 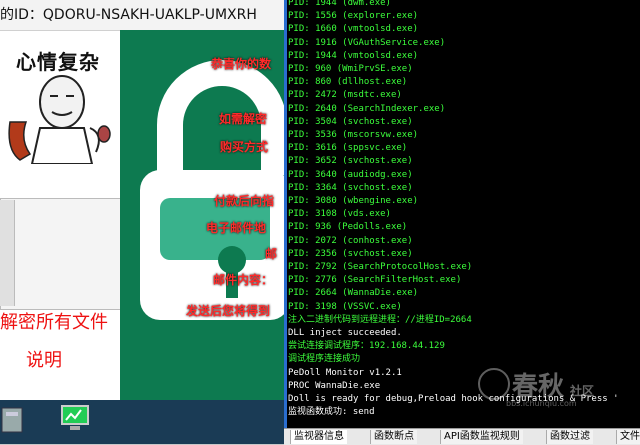 I want to click on tab-function-breakpoint: 函数断点, so click(x=393, y=437).